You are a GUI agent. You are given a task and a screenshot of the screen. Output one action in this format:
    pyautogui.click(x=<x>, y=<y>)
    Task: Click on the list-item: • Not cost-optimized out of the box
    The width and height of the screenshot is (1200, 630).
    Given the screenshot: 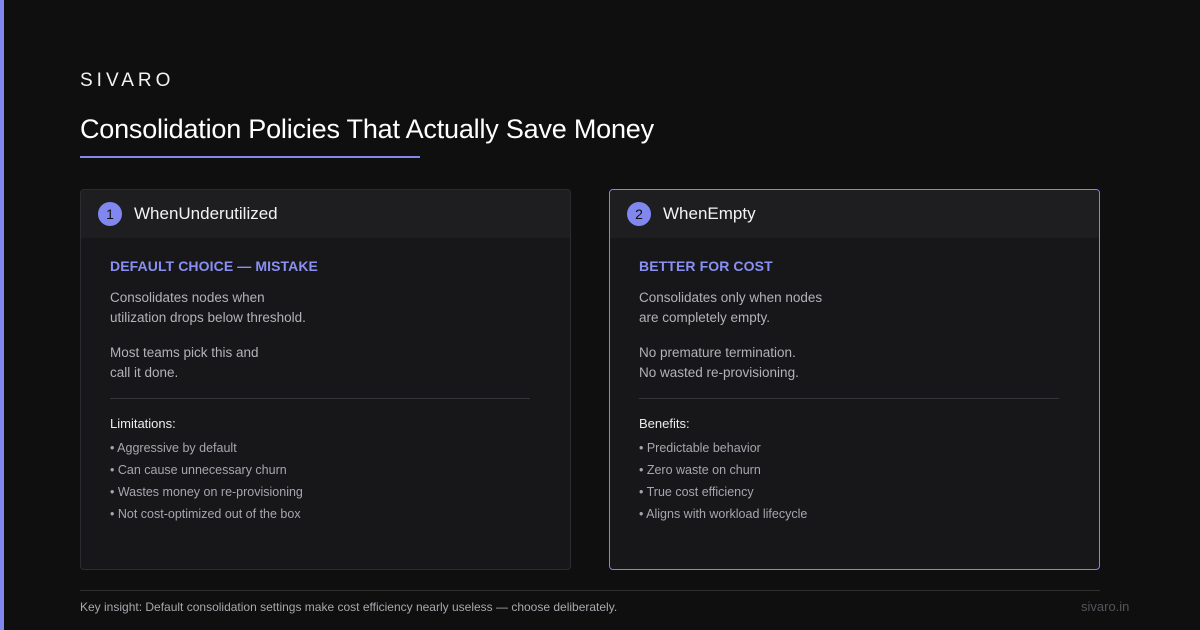 What is the action you would take?
    pyautogui.click(x=205, y=514)
    